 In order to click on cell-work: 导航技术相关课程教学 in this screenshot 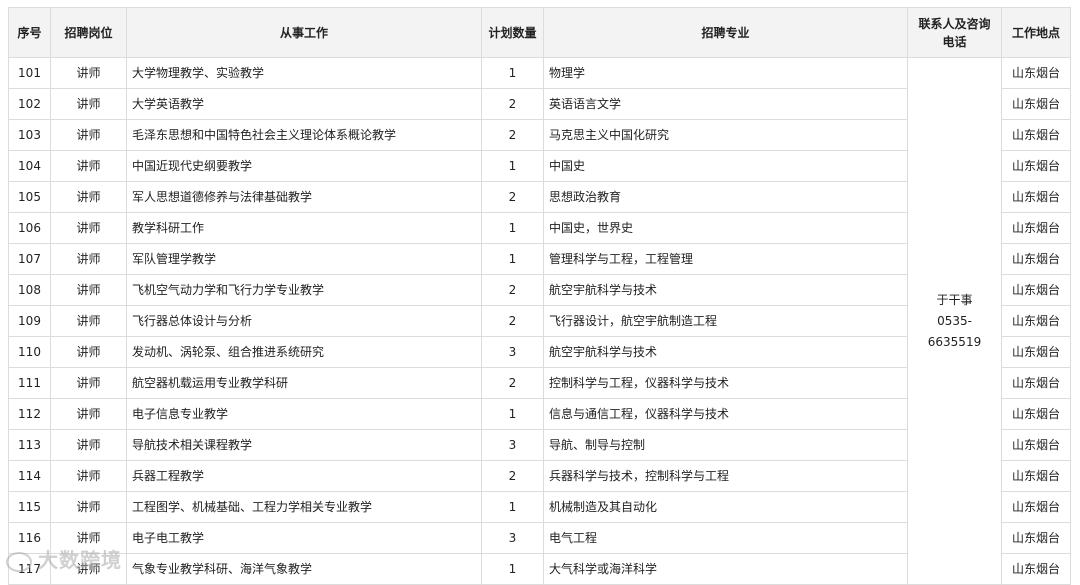, I will do `click(304, 445)`.